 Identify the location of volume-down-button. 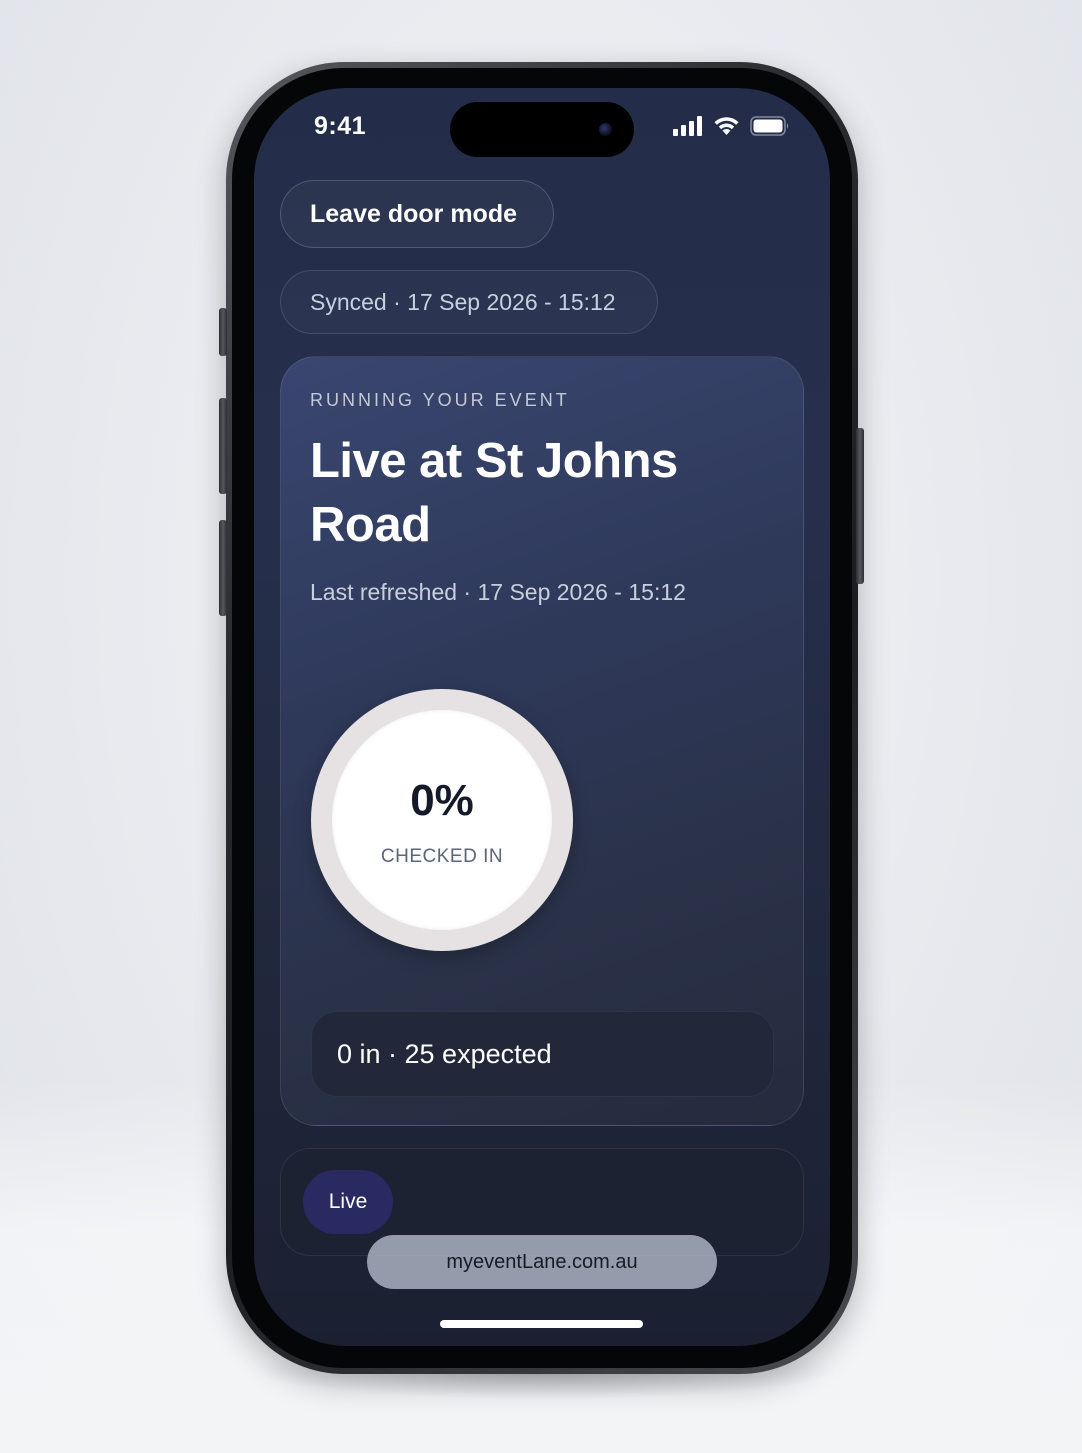
(223, 568).